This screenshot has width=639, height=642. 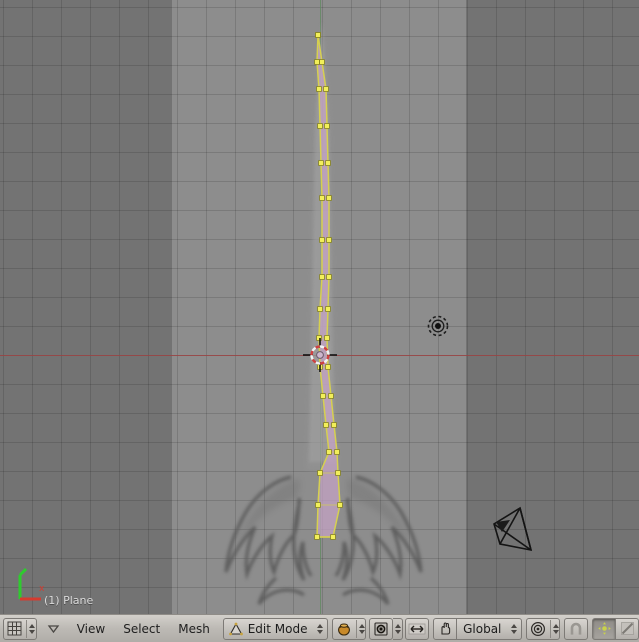 I want to click on falloff-linear-icon, so click(x=627, y=629).